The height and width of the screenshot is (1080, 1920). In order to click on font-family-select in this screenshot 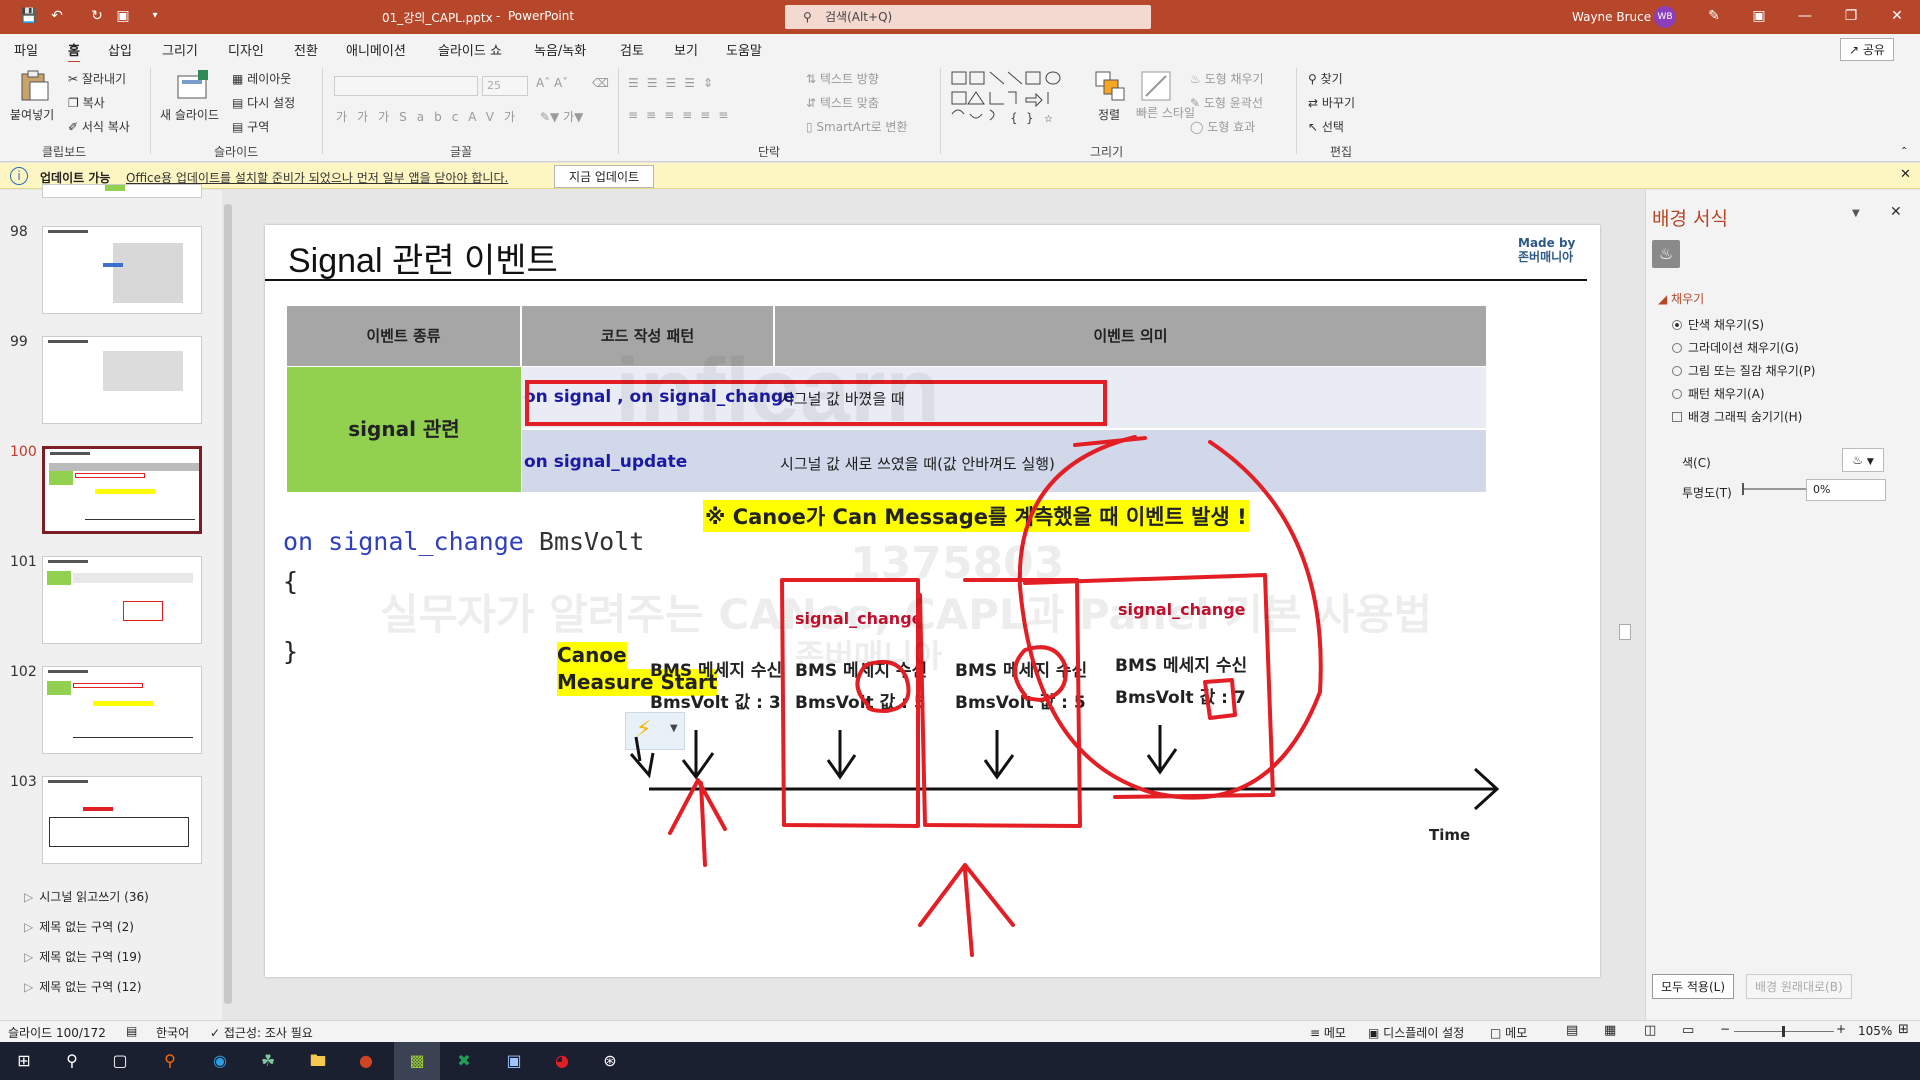, I will do `click(406, 86)`.